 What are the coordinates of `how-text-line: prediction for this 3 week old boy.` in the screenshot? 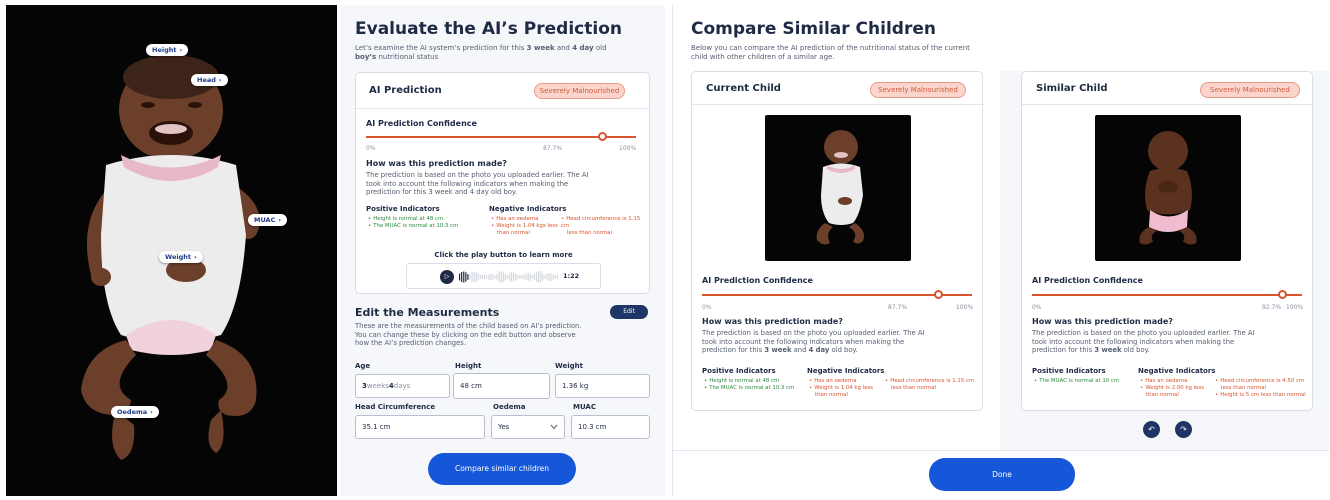 It's located at (1169, 350).